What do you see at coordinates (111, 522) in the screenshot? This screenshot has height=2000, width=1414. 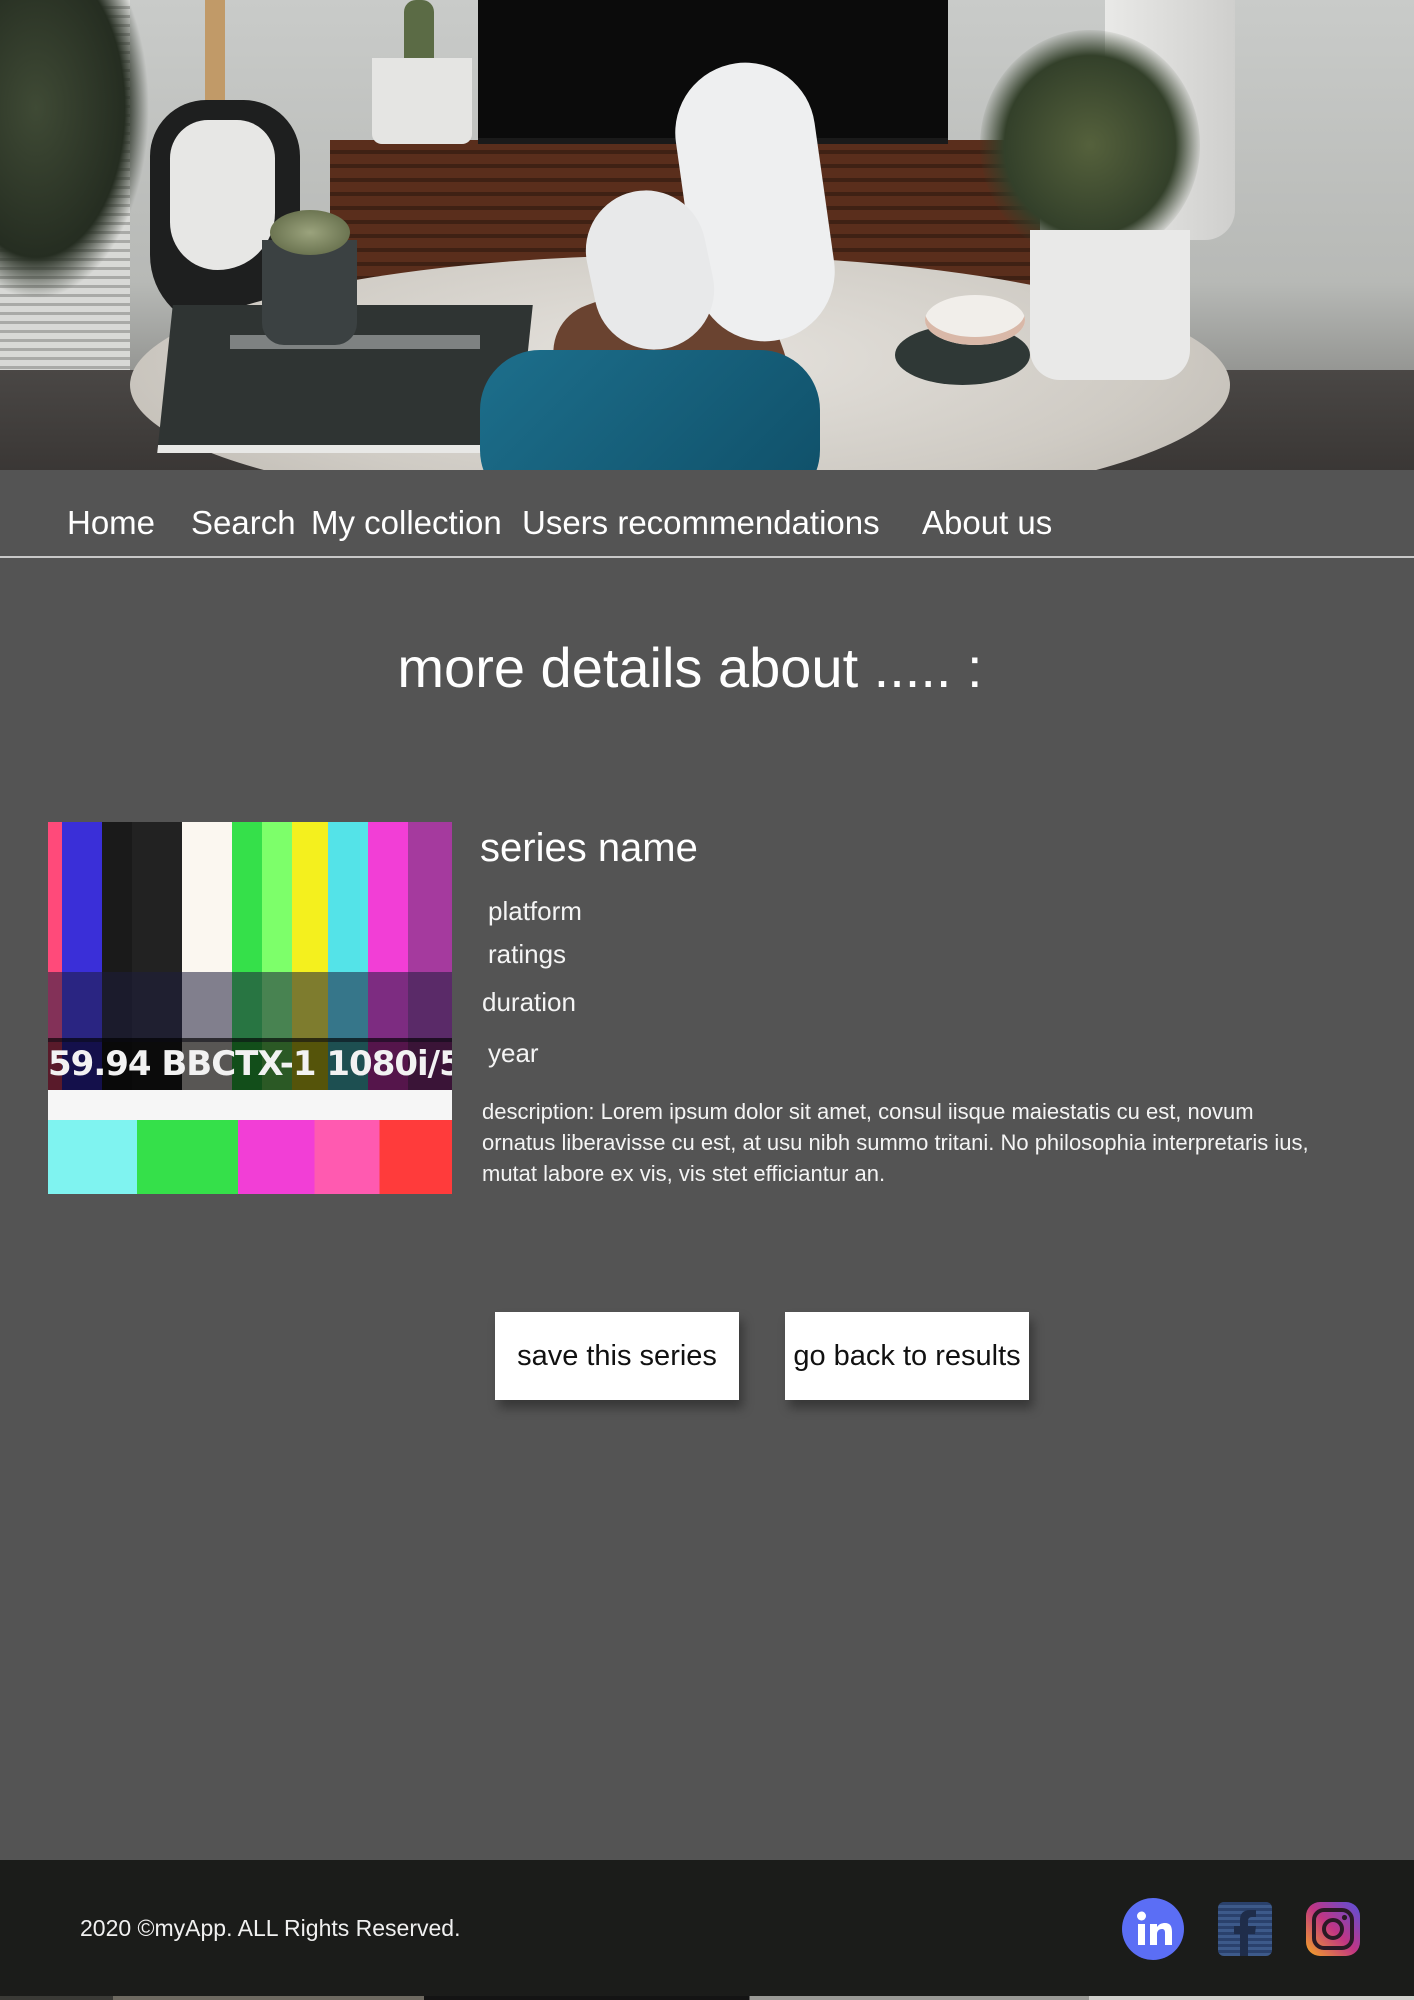 I see `nav-item-home: Home` at bounding box center [111, 522].